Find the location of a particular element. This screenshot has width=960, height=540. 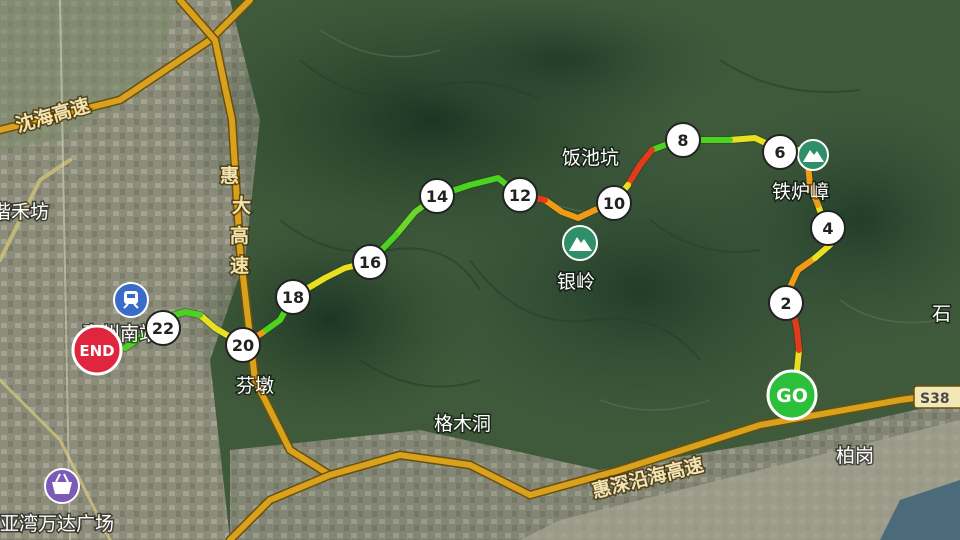

place-label-gemudong: 格木洞 is located at coordinates (462, 424).